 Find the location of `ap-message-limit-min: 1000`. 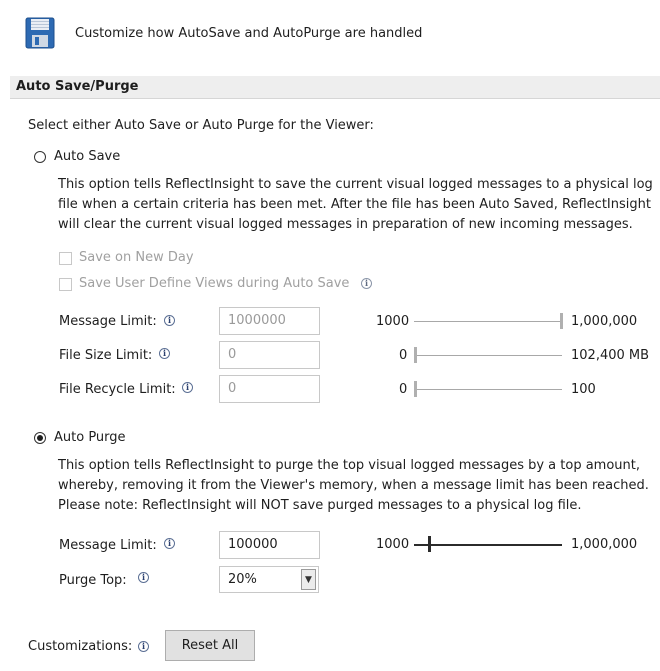

ap-message-limit-min: 1000 is located at coordinates (393, 544).